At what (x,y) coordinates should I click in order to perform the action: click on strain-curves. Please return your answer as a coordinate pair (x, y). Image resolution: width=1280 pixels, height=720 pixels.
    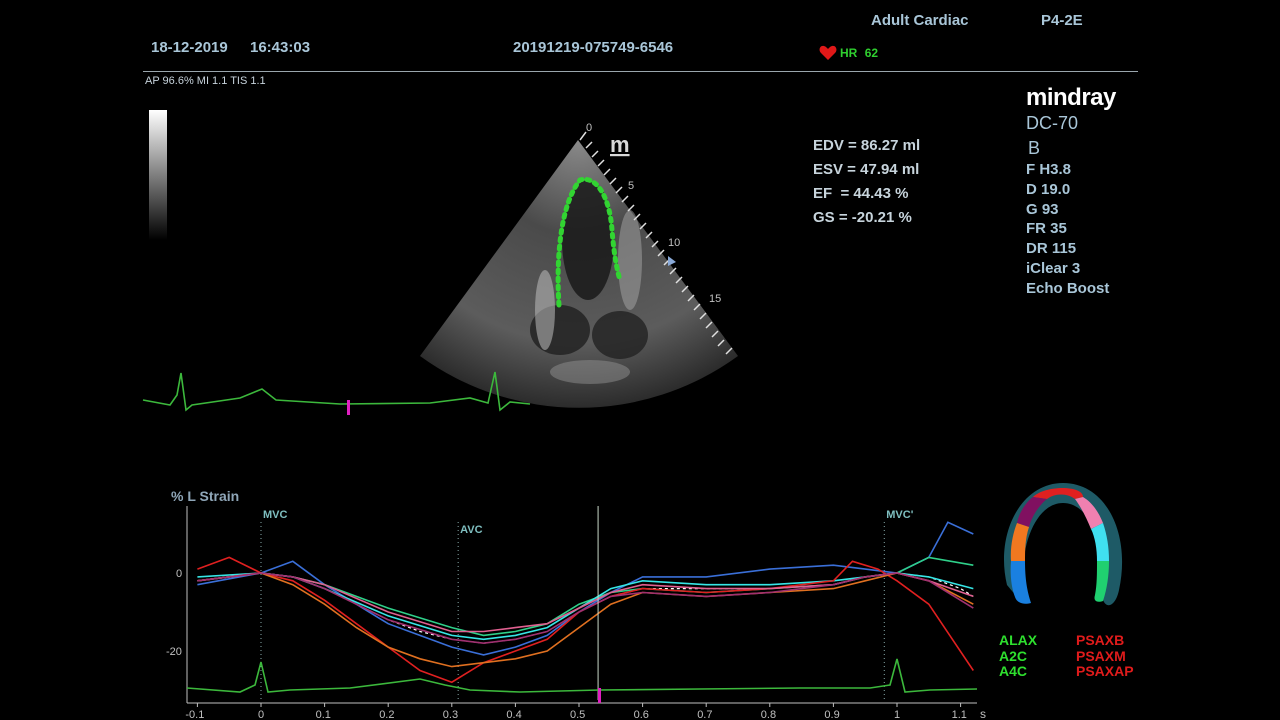
    Looking at the image, I should click on (585, 602).